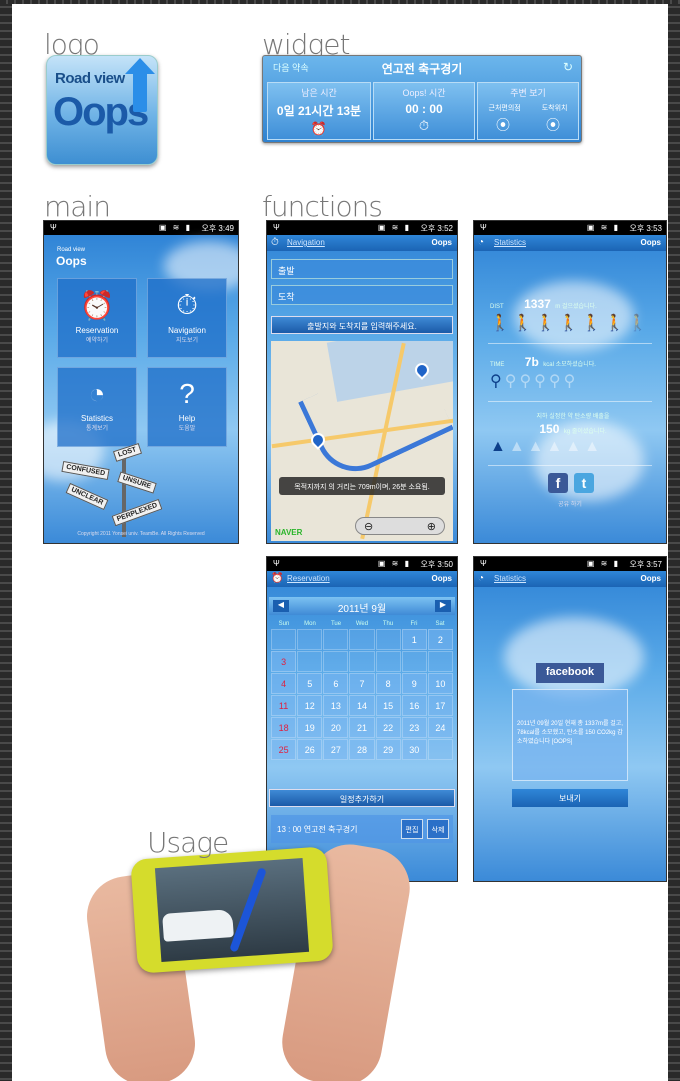 The image size is (680, 1081). Describe the element at coordinates (504, 108) in the screenshot. I see `sub-label-store: 근처편의점` at that location.